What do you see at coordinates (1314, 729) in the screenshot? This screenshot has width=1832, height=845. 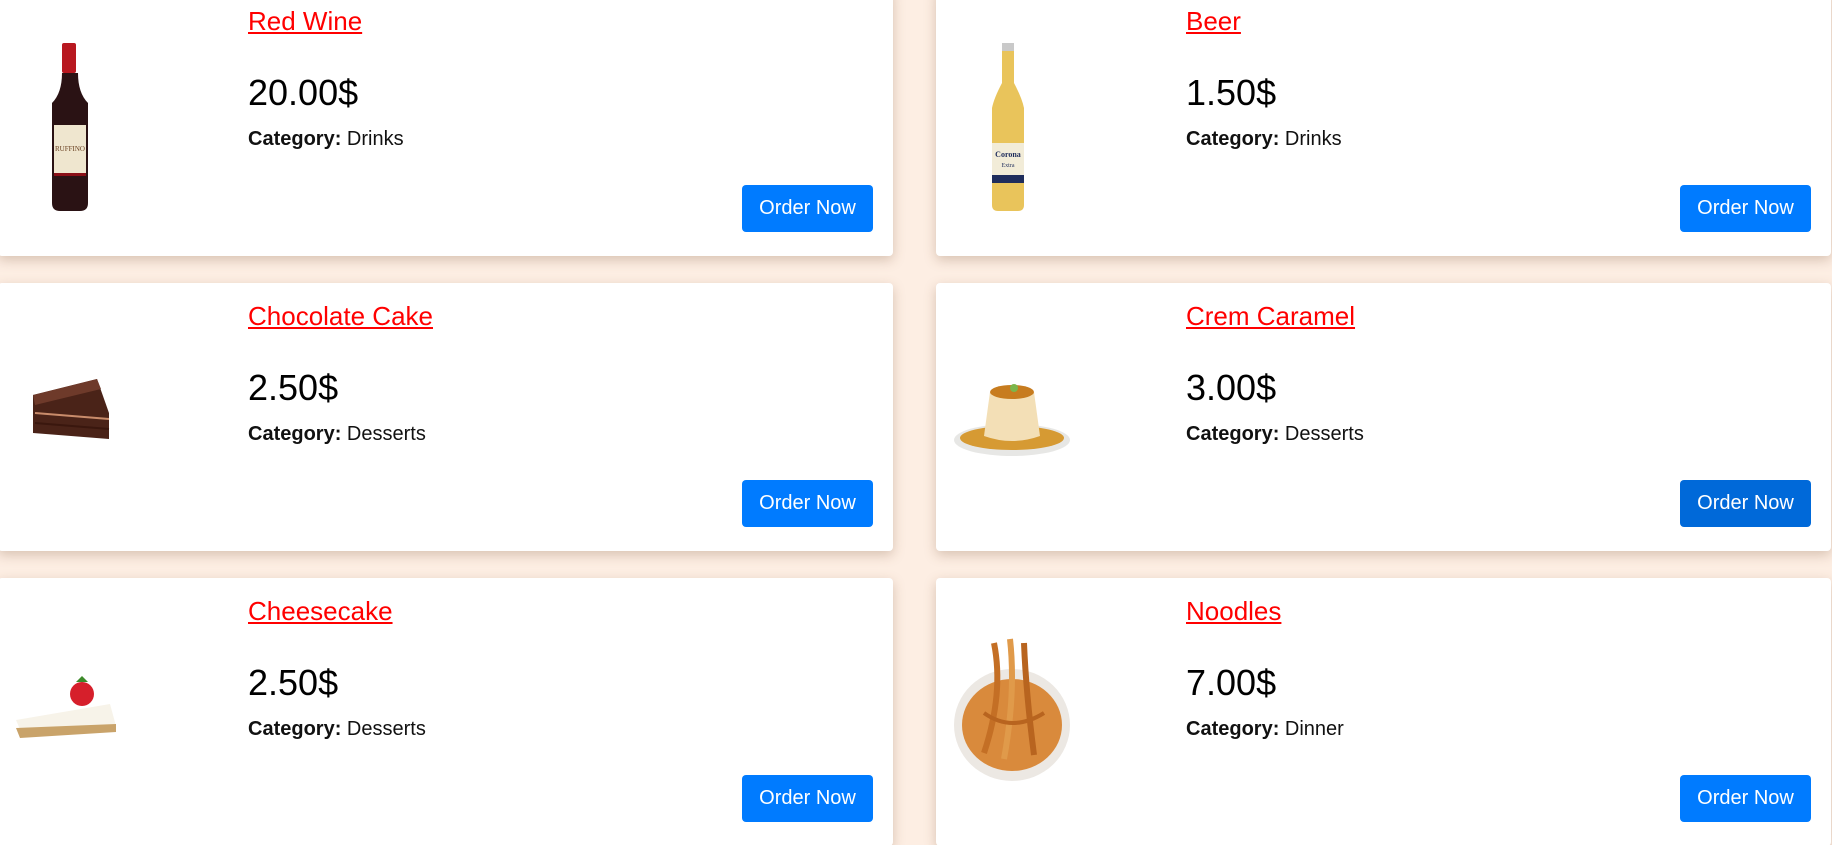 I see `category-value: Dinner` at bounding box center [1314, 729].